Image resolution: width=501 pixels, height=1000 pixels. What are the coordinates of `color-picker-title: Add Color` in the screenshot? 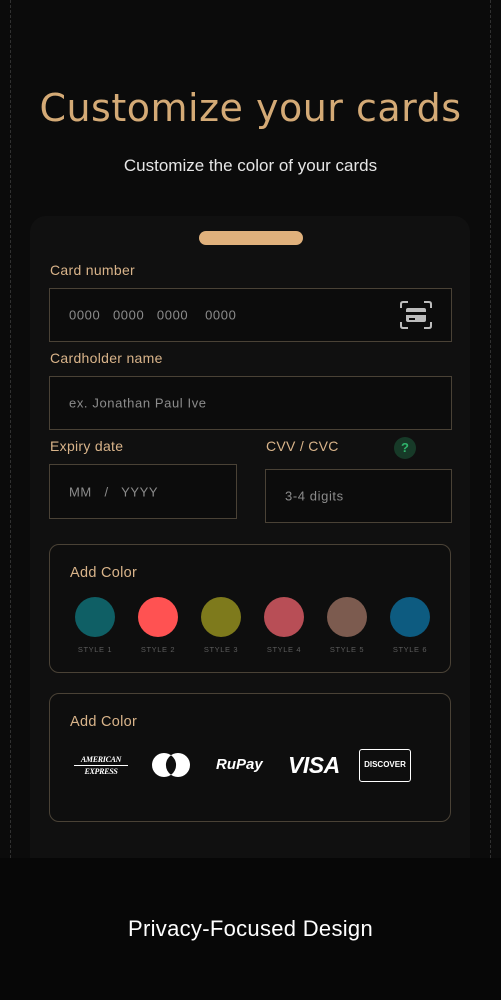 It's located at (104, 573).